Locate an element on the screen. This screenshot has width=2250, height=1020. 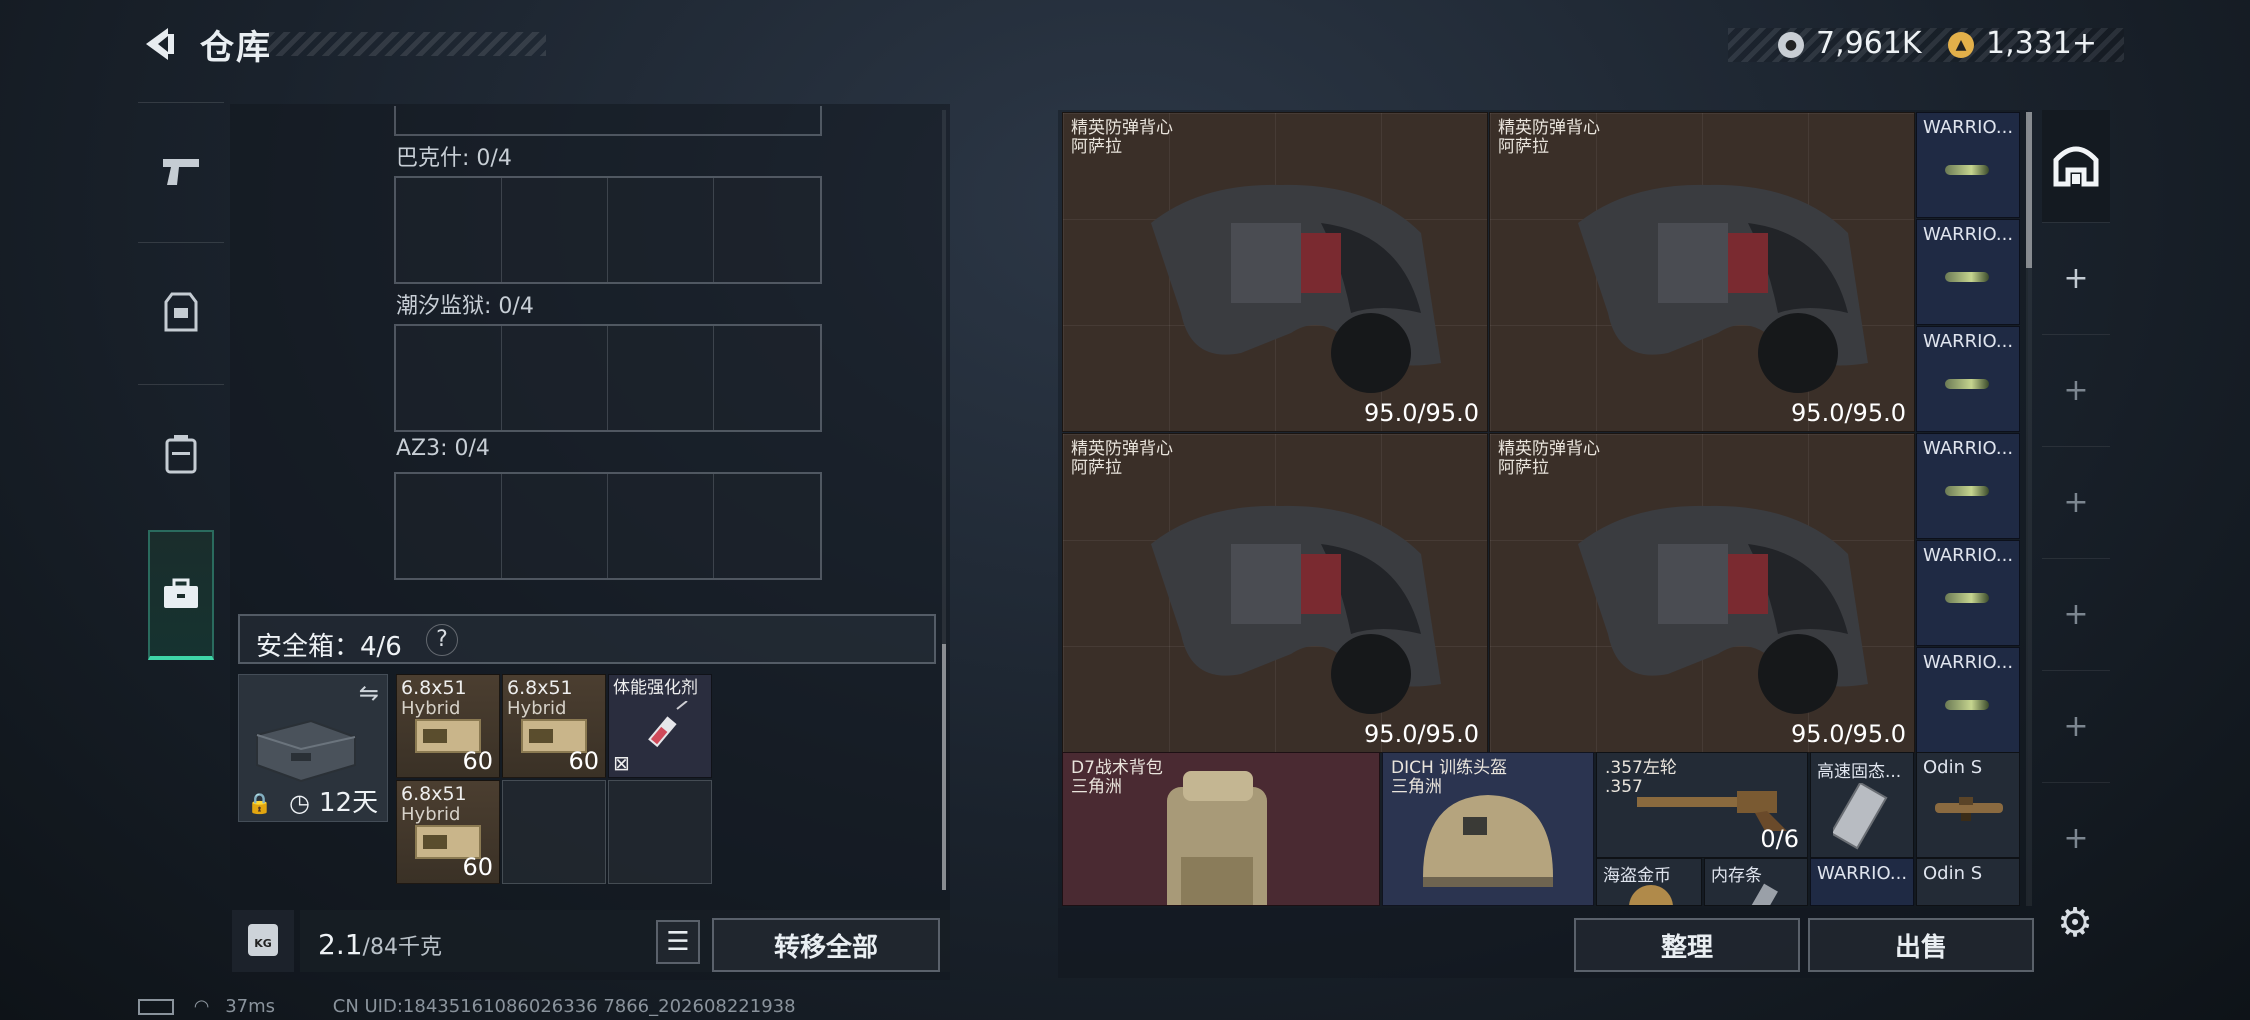
section-label-tide-prison: 潮汐监狱: 0/4 is located at coordinates (465, 306).